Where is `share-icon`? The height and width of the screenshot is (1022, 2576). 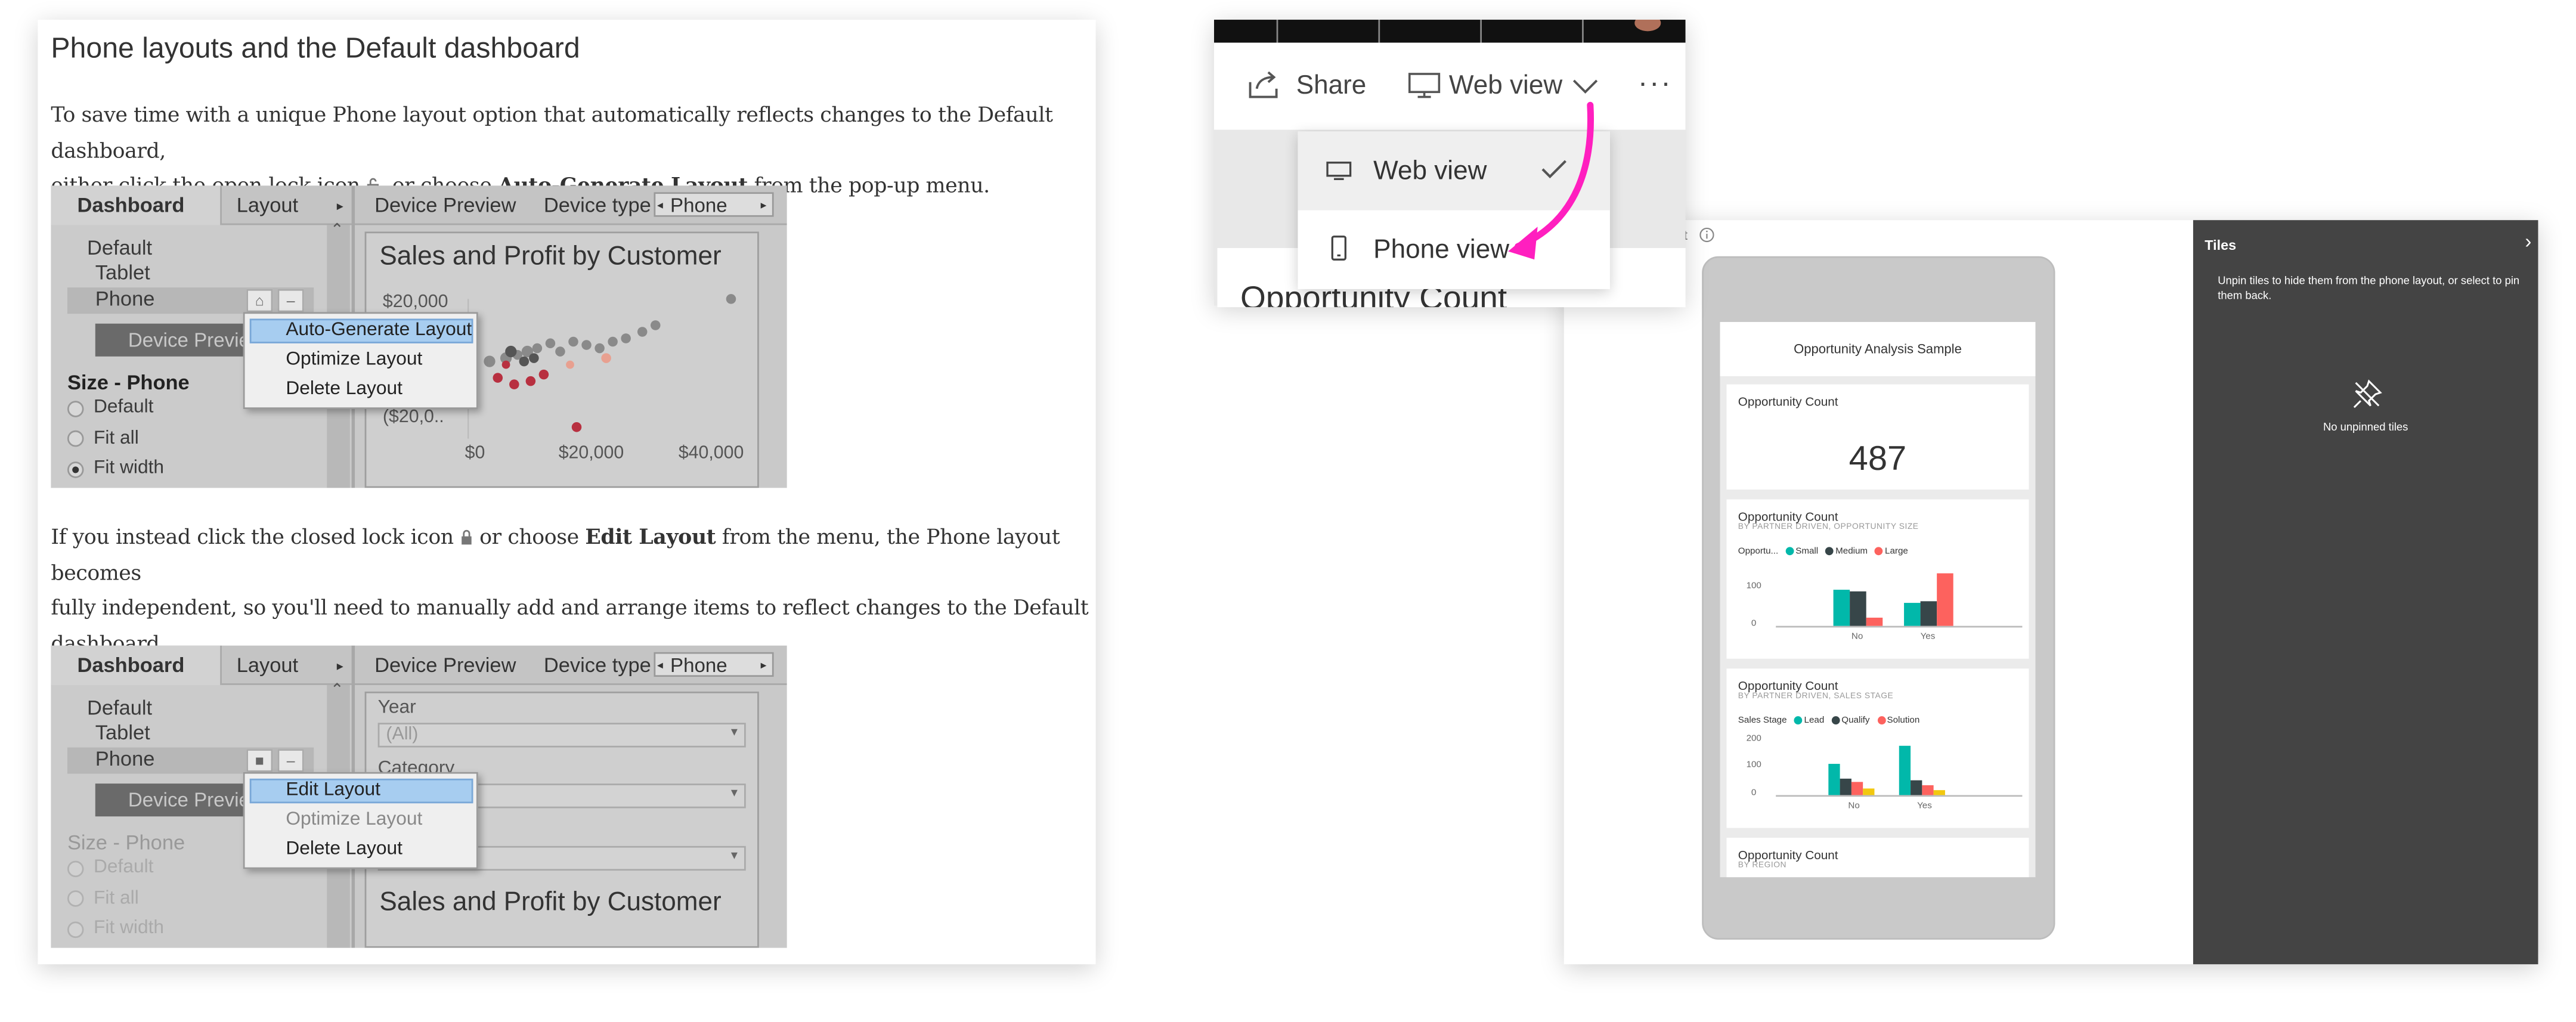 share-icon is located at coordinates (1265, 85).